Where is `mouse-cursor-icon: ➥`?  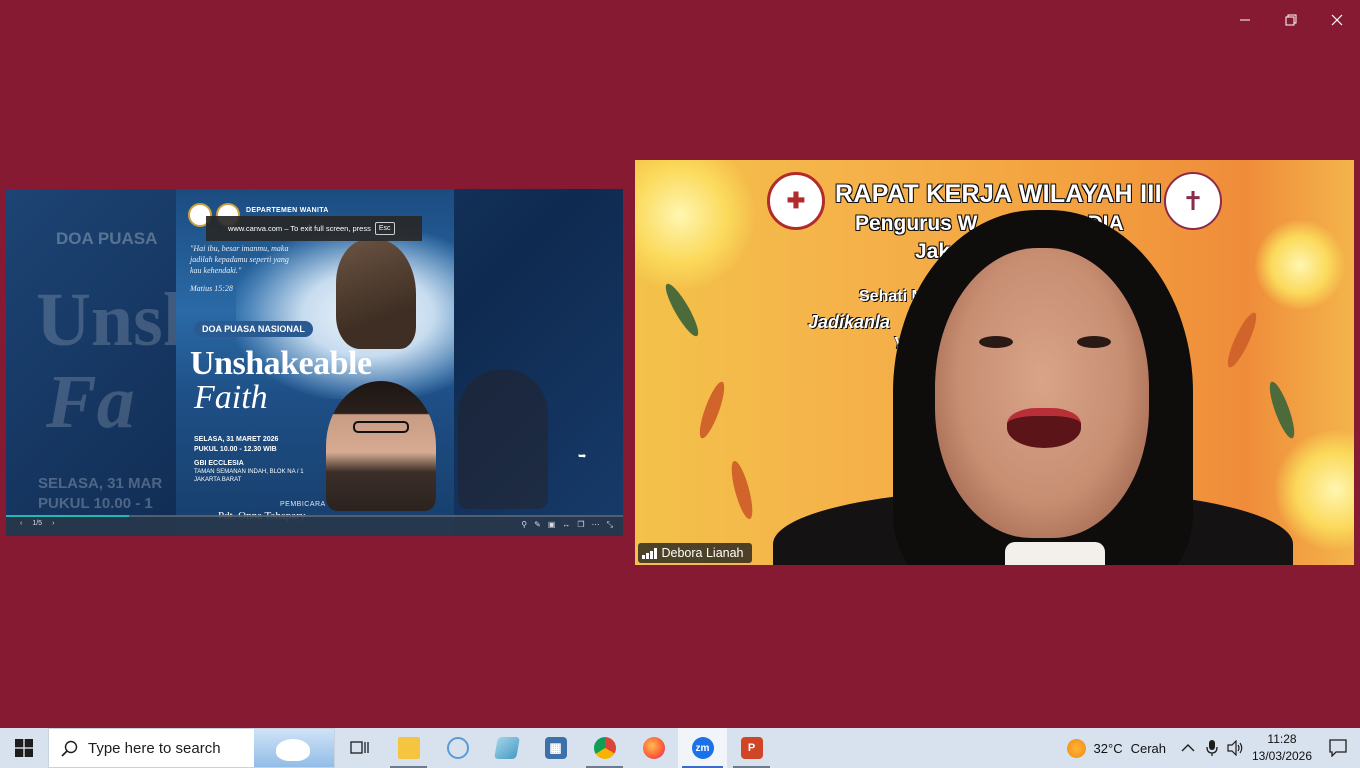
mouse-cursor-icon: ➥ is located at coordinates (582, 456).